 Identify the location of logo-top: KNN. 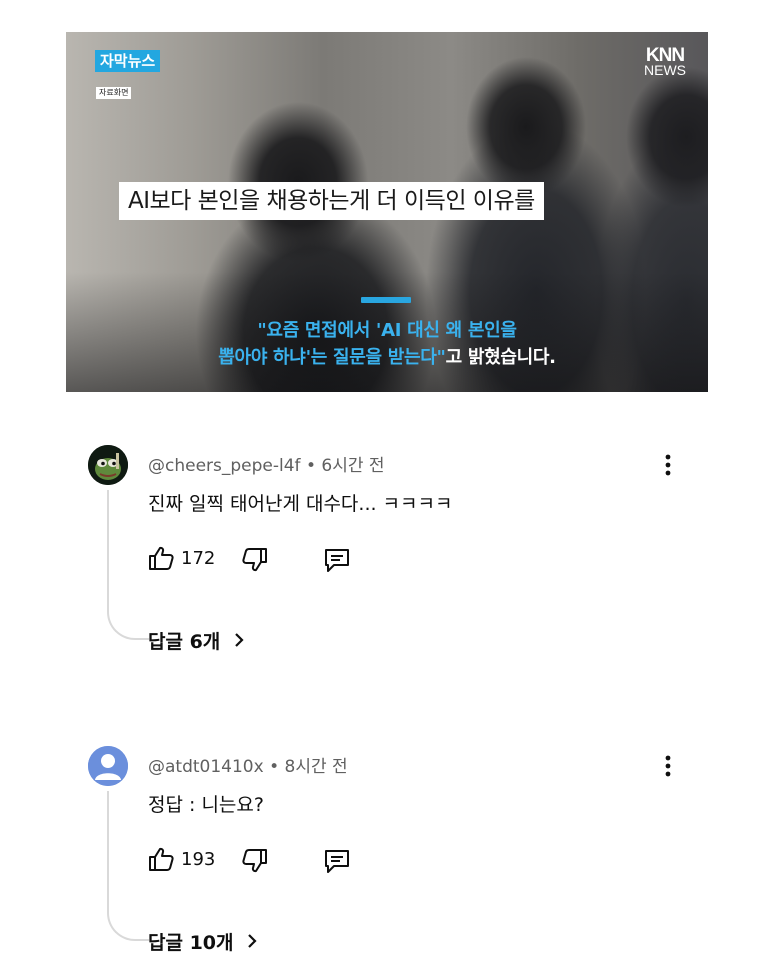
(665, 55).